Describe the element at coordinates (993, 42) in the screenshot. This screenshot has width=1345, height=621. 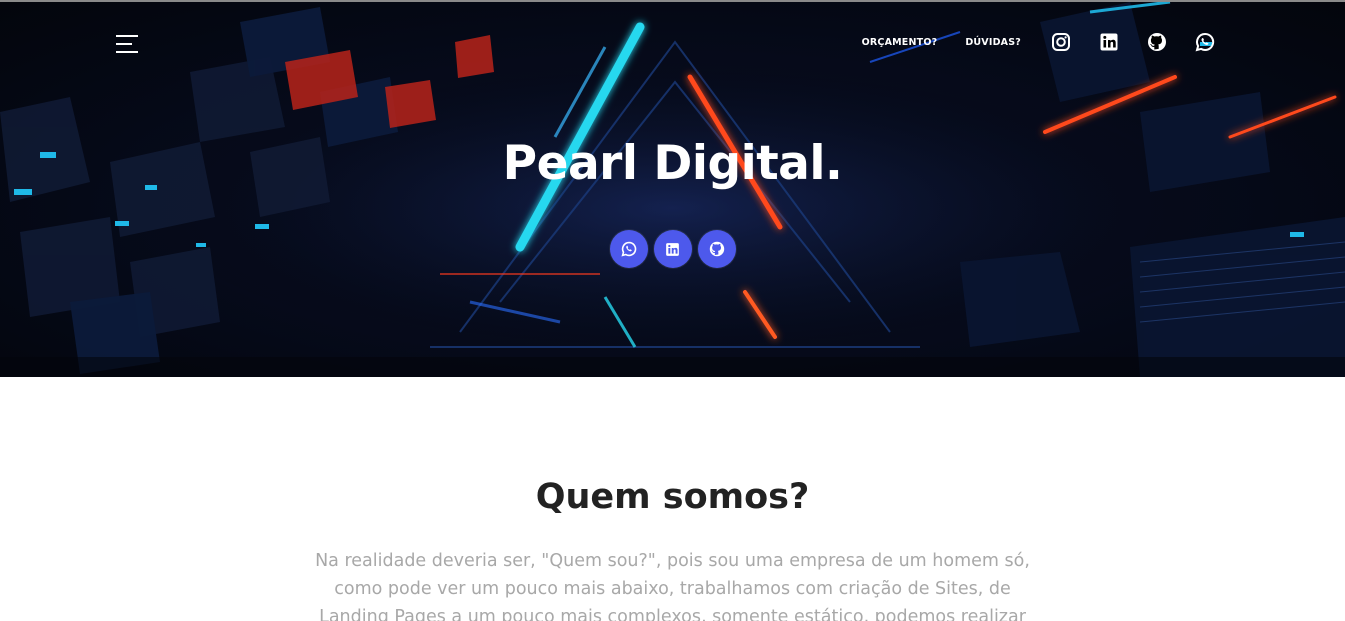
I see `nav-link-duvidas: DÚVIDAS?` at that location.